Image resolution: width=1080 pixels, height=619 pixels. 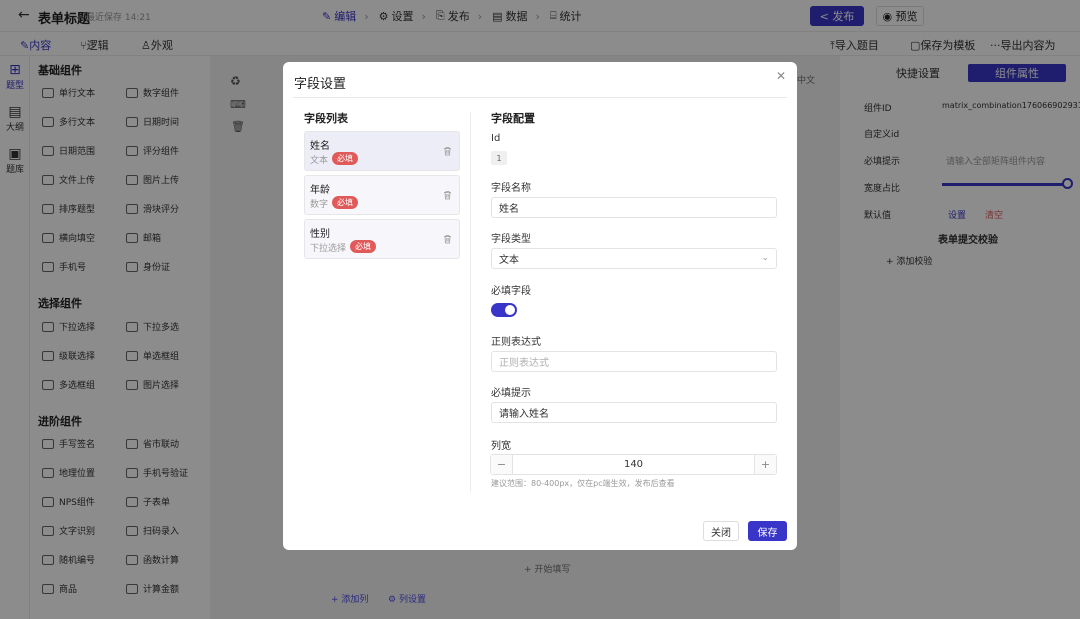 I want to click on close-icon: ✕, so click(x=781, y=76).